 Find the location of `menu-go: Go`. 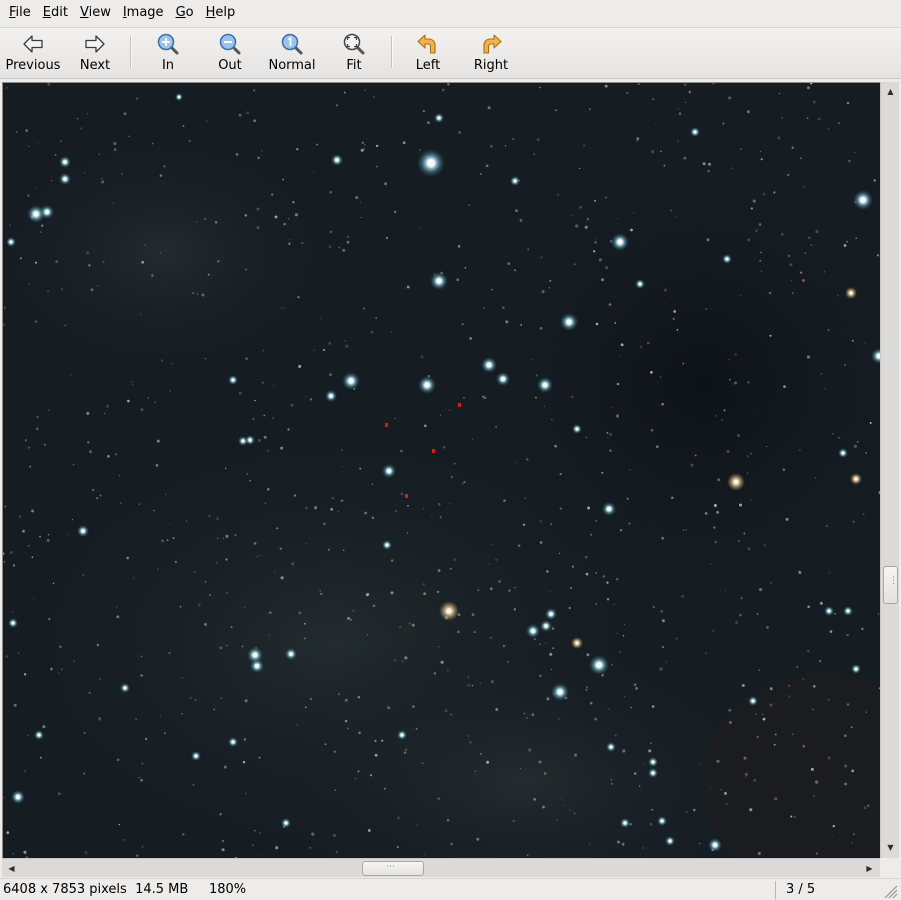

menu-go: Go is located at coordinates (185, 13).